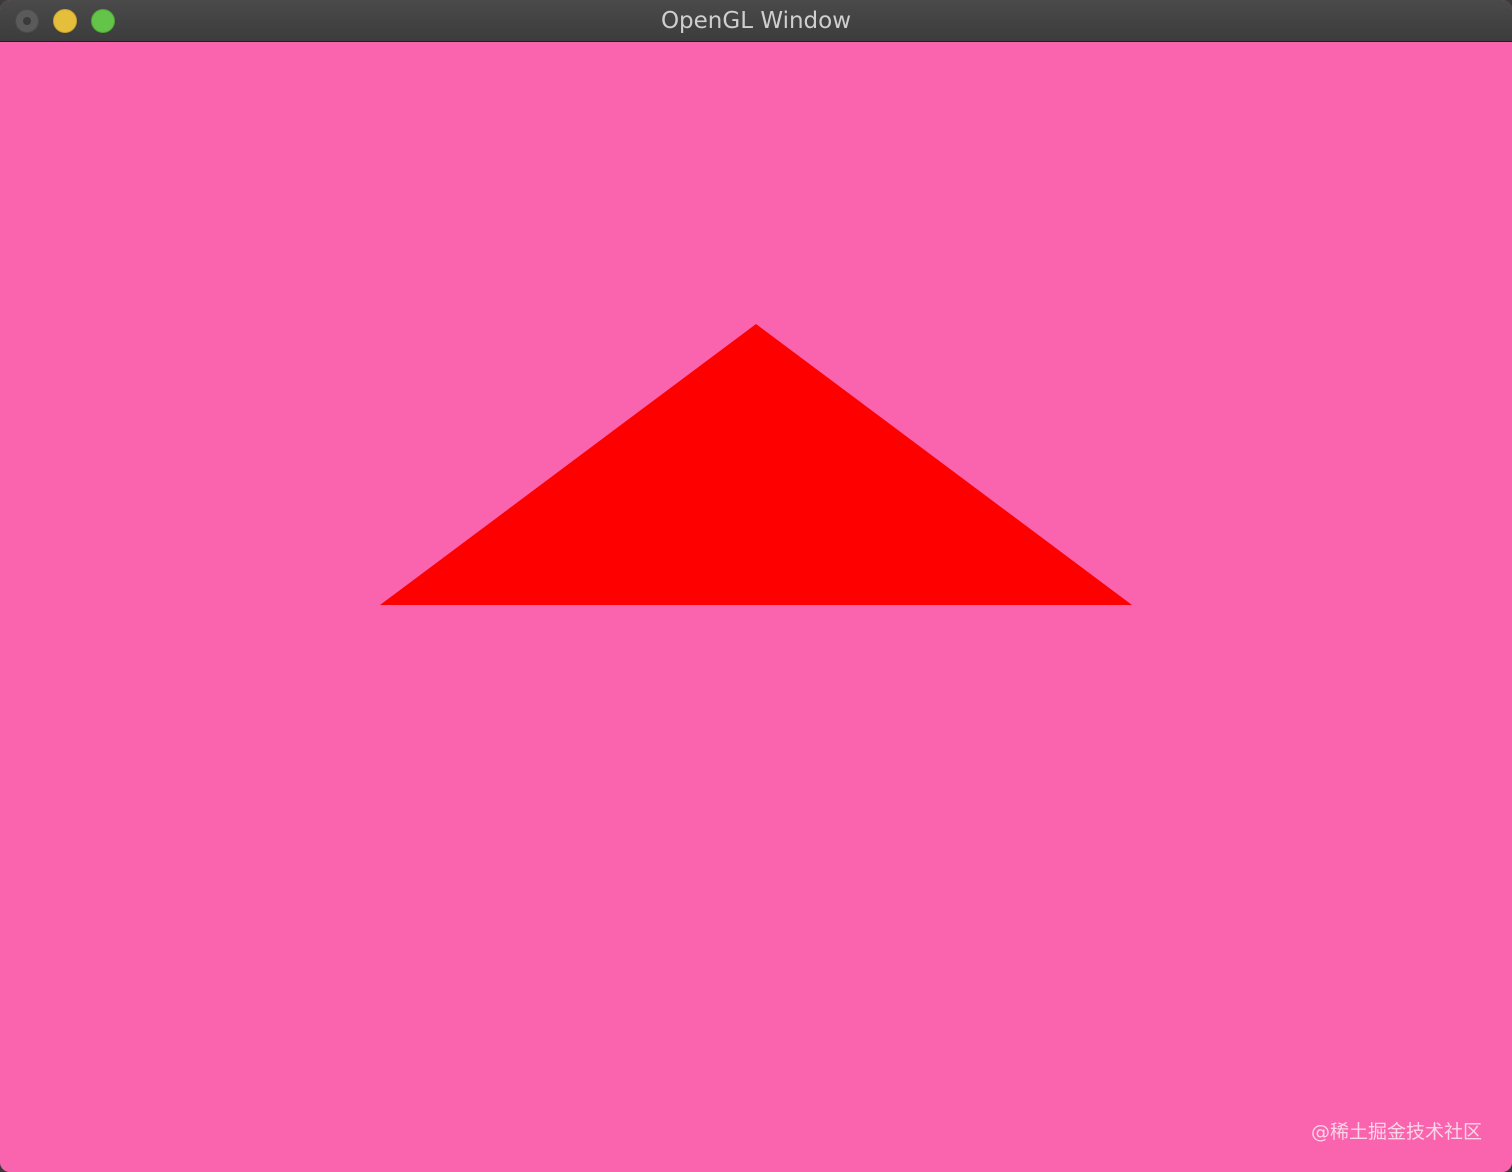 The width and height of the screenshot is (1512, 1172). I want to click on title-bar: OpenGL Window, so click(756, 21).